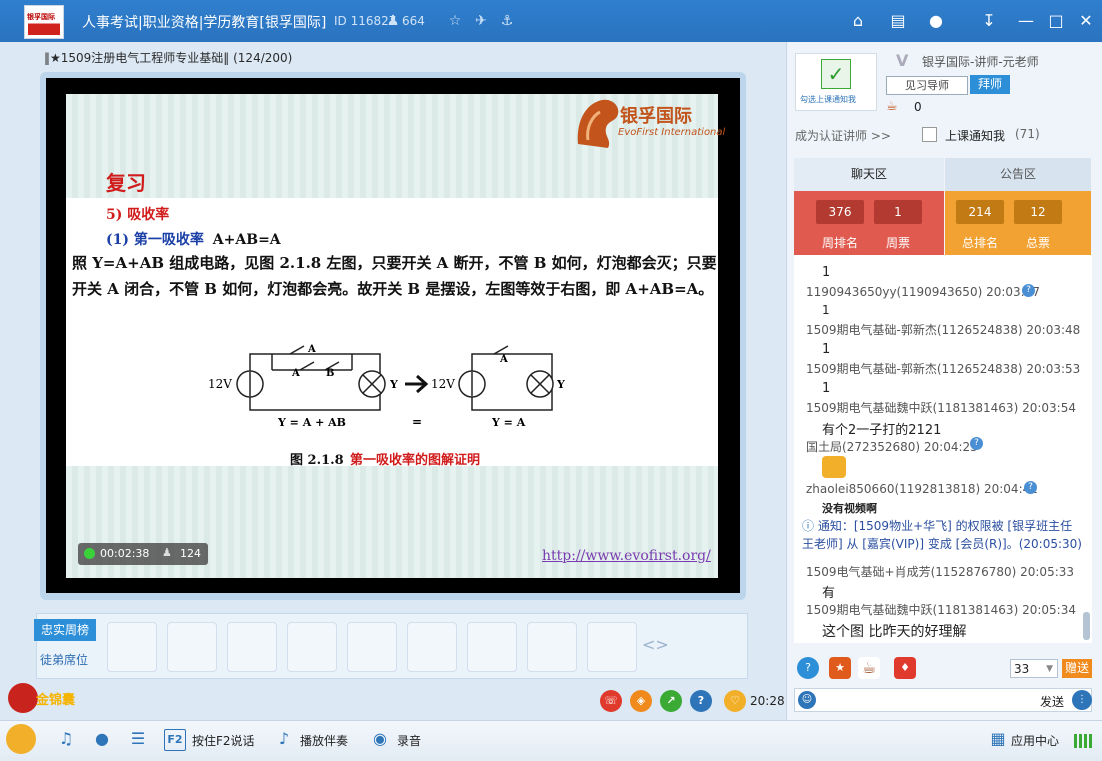  I want to click on badge-caption: 勾选上课通知我, so click(828, 99).